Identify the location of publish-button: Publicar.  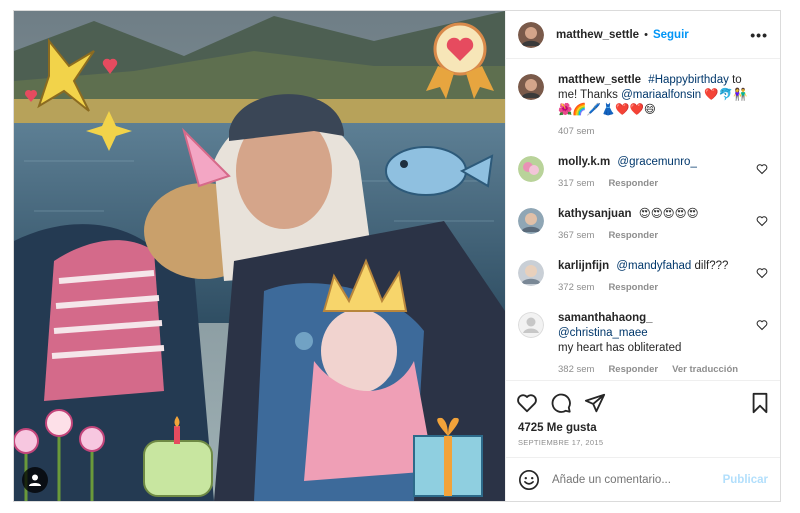
(745, 480).